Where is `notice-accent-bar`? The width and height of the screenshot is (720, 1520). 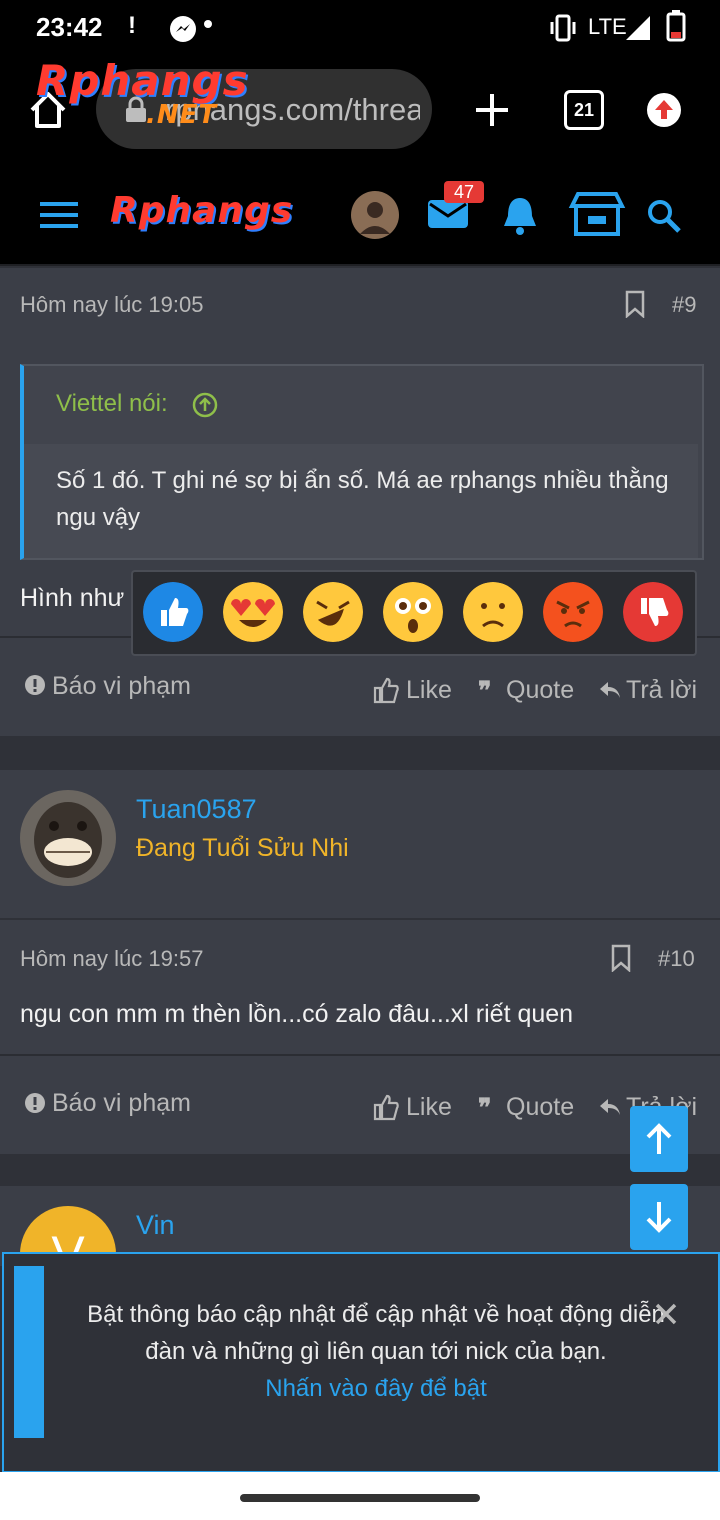 notice-accent-bar is located at coordinates (29, 1352).